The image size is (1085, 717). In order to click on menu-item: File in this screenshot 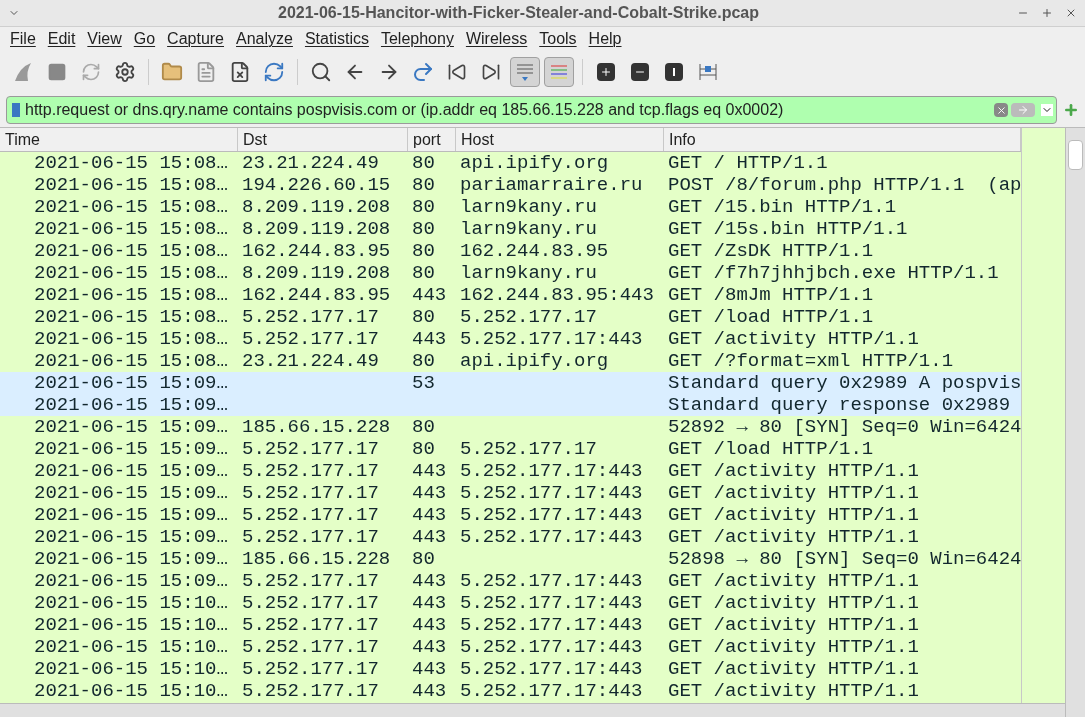, I will do `click(23, 39)`.